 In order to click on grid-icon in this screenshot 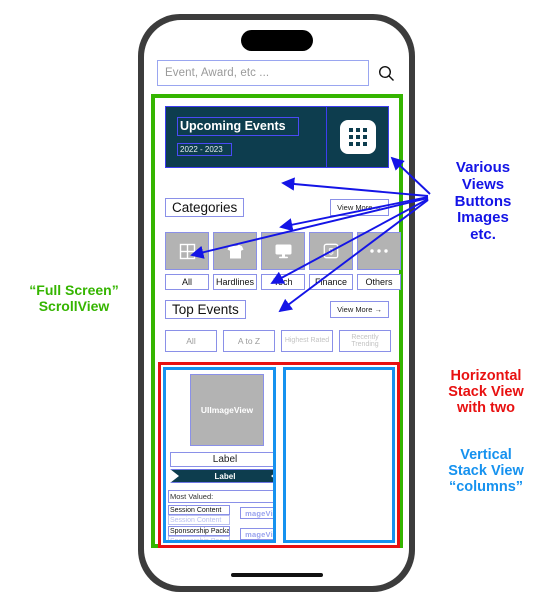, I will do `click(187, 251)`.